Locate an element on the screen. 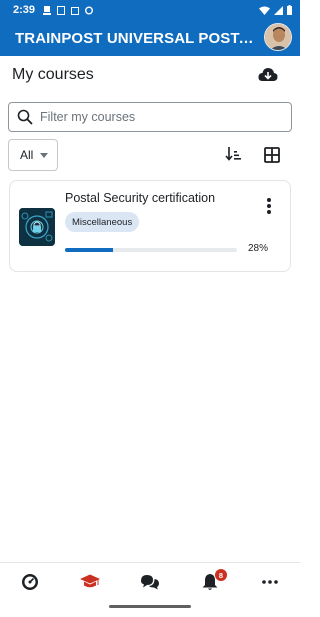 This screenshot has height=617, width=320. nav-more is located at coordinates (270, 582).